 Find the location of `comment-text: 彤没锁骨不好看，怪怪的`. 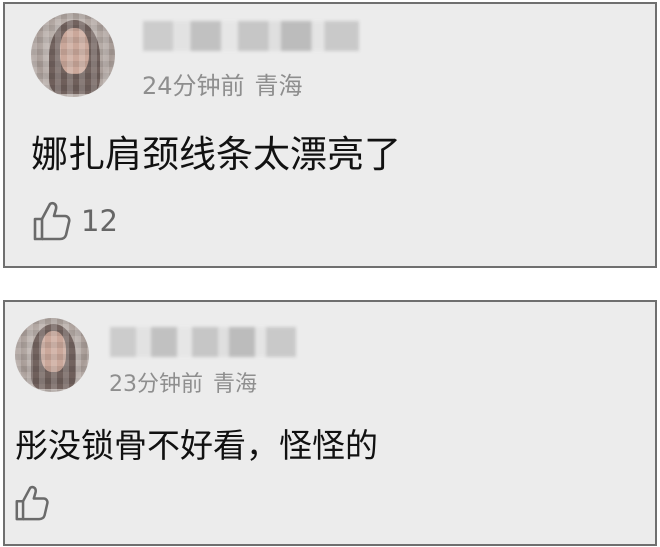

comment-text: 彤没锁骨不好看，怪怪的 is located at coordinates (196, 445).